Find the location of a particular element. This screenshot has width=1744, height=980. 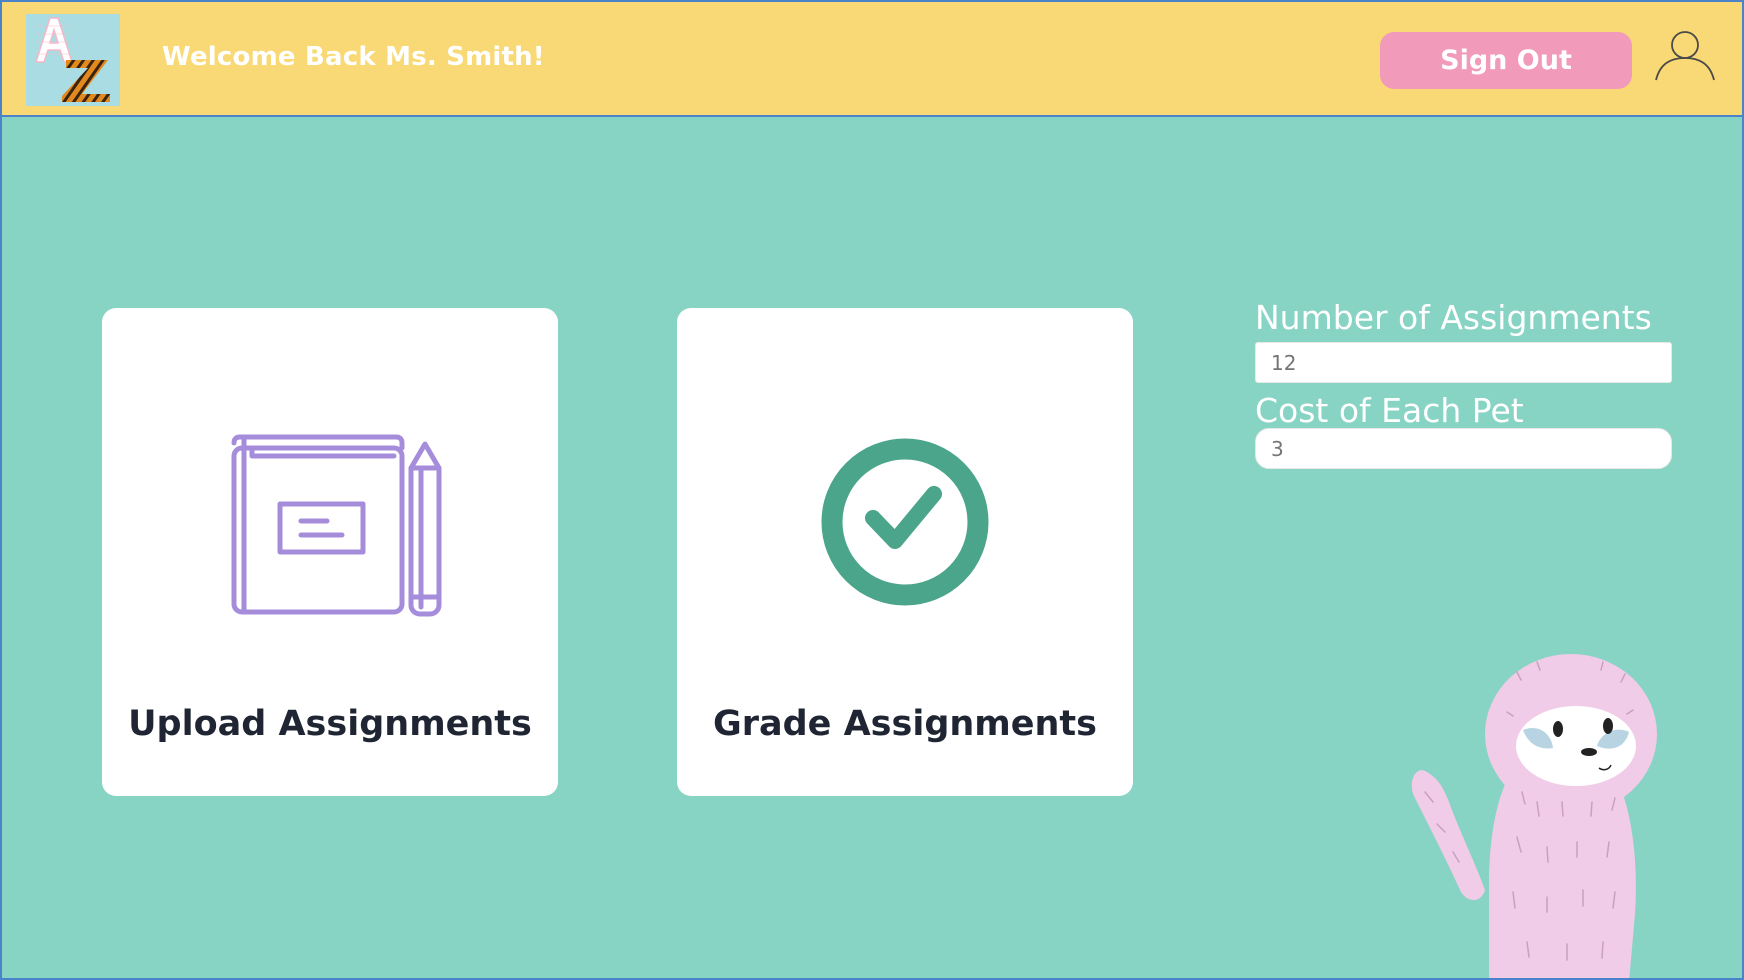

welcome-message: Welcome Back Ms. Smith! is located at coordinates (353, 57).